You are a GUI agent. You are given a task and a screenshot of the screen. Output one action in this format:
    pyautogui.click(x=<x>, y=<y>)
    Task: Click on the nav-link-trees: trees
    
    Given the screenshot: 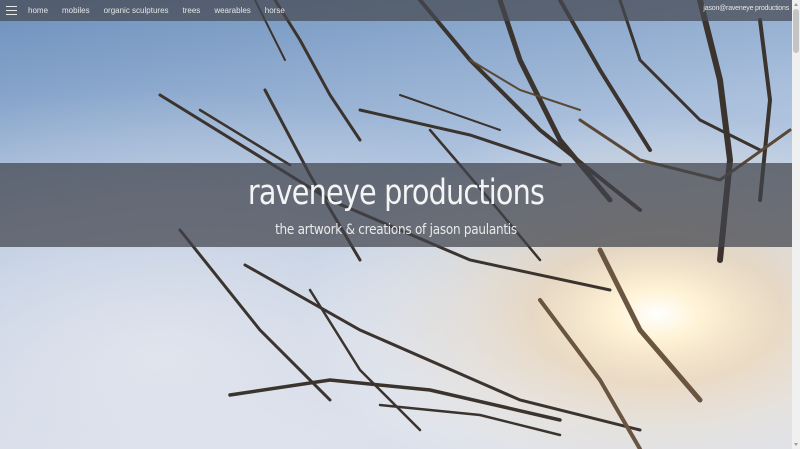 What is the action you would take?
    pyautogui.click(x=192, y=10)
    